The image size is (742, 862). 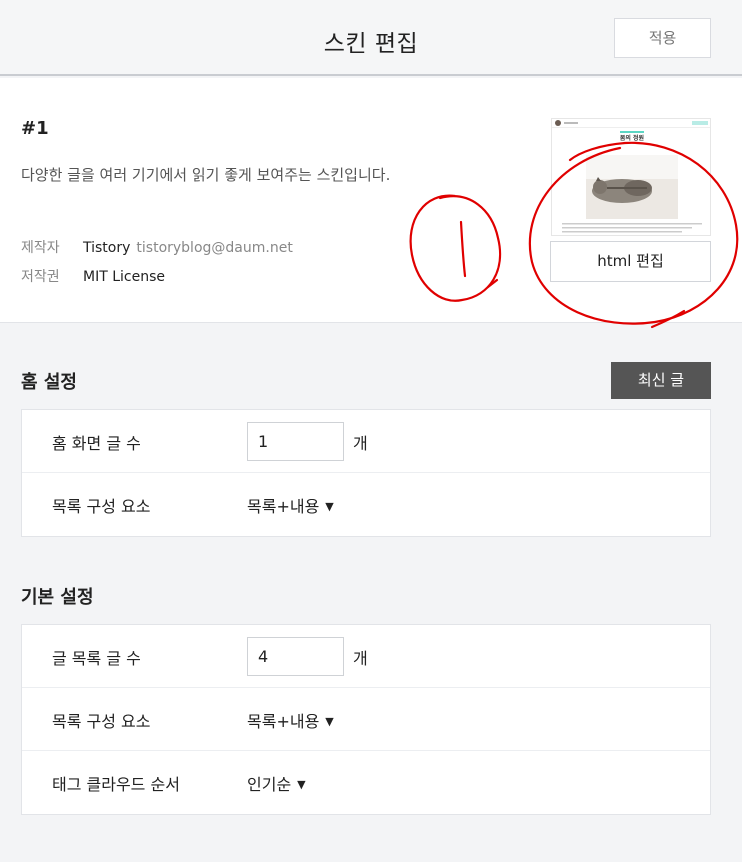 What do you see at coordinates (35, 128) in the screenshot?
I see `skin-number: #1` at bounding box center [35, 128].